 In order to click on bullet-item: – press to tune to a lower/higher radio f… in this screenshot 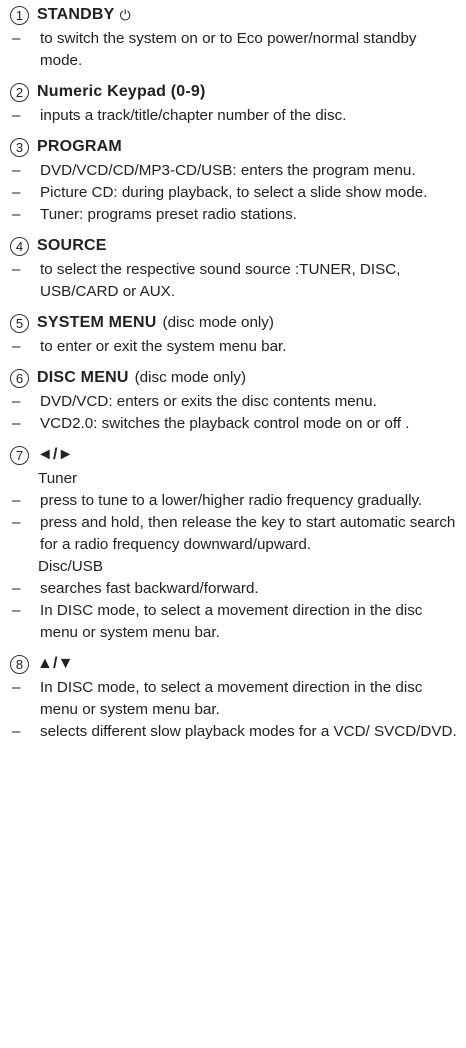, I will do `click(234, 501)`.